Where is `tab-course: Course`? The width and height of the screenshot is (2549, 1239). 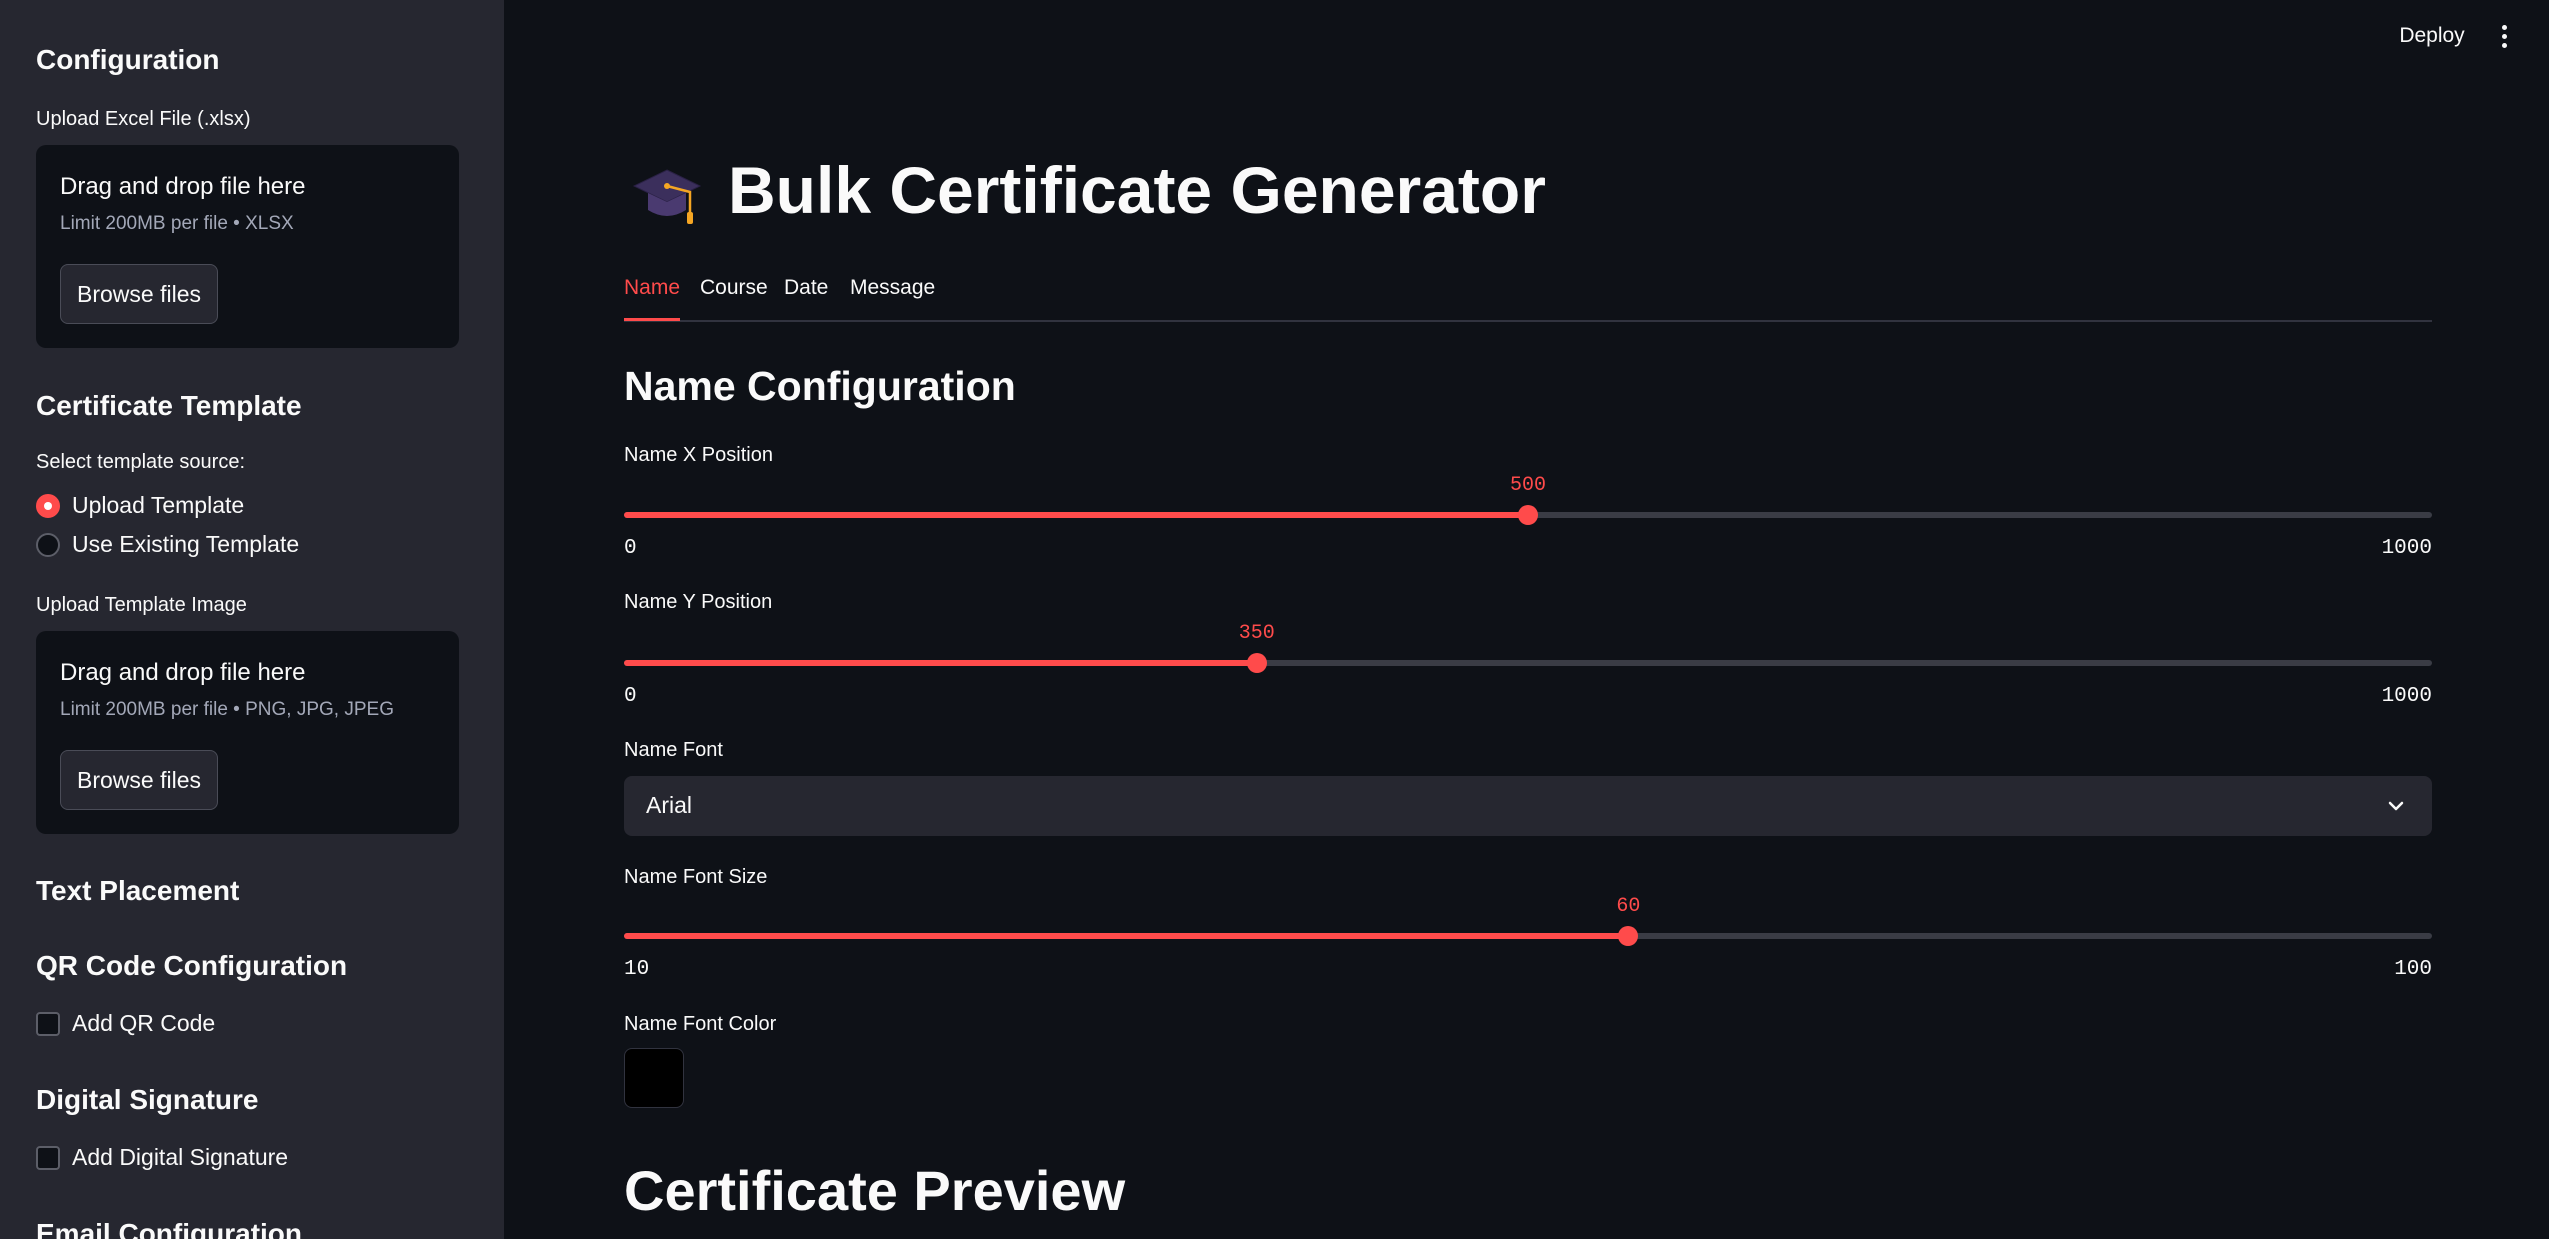 tab-course: Course is located at coordinates (734, 297).